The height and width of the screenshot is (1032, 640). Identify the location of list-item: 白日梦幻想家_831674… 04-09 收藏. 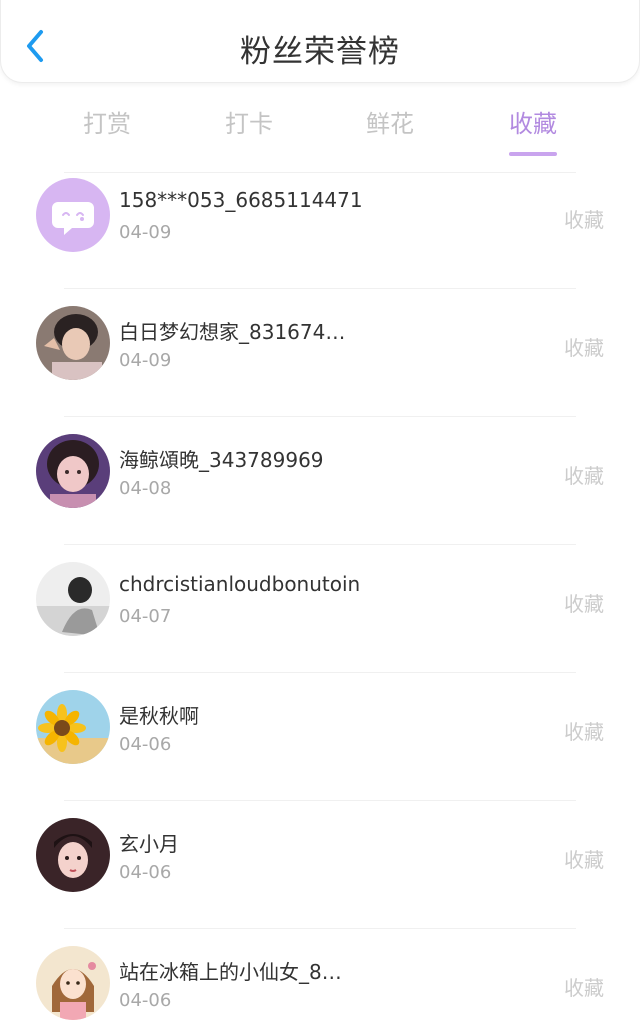
(320, 358).